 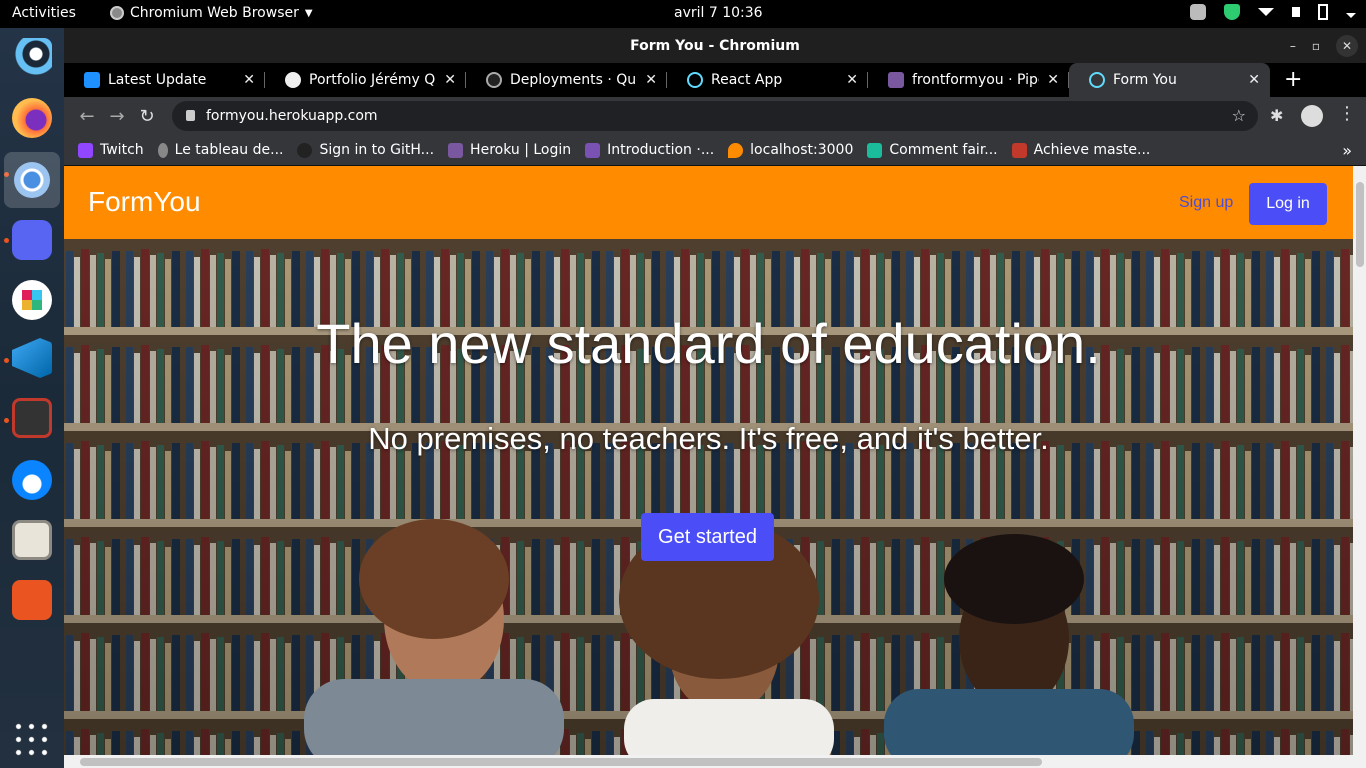 I want to click on chromium-small-icon, so click(x=117, y=13).